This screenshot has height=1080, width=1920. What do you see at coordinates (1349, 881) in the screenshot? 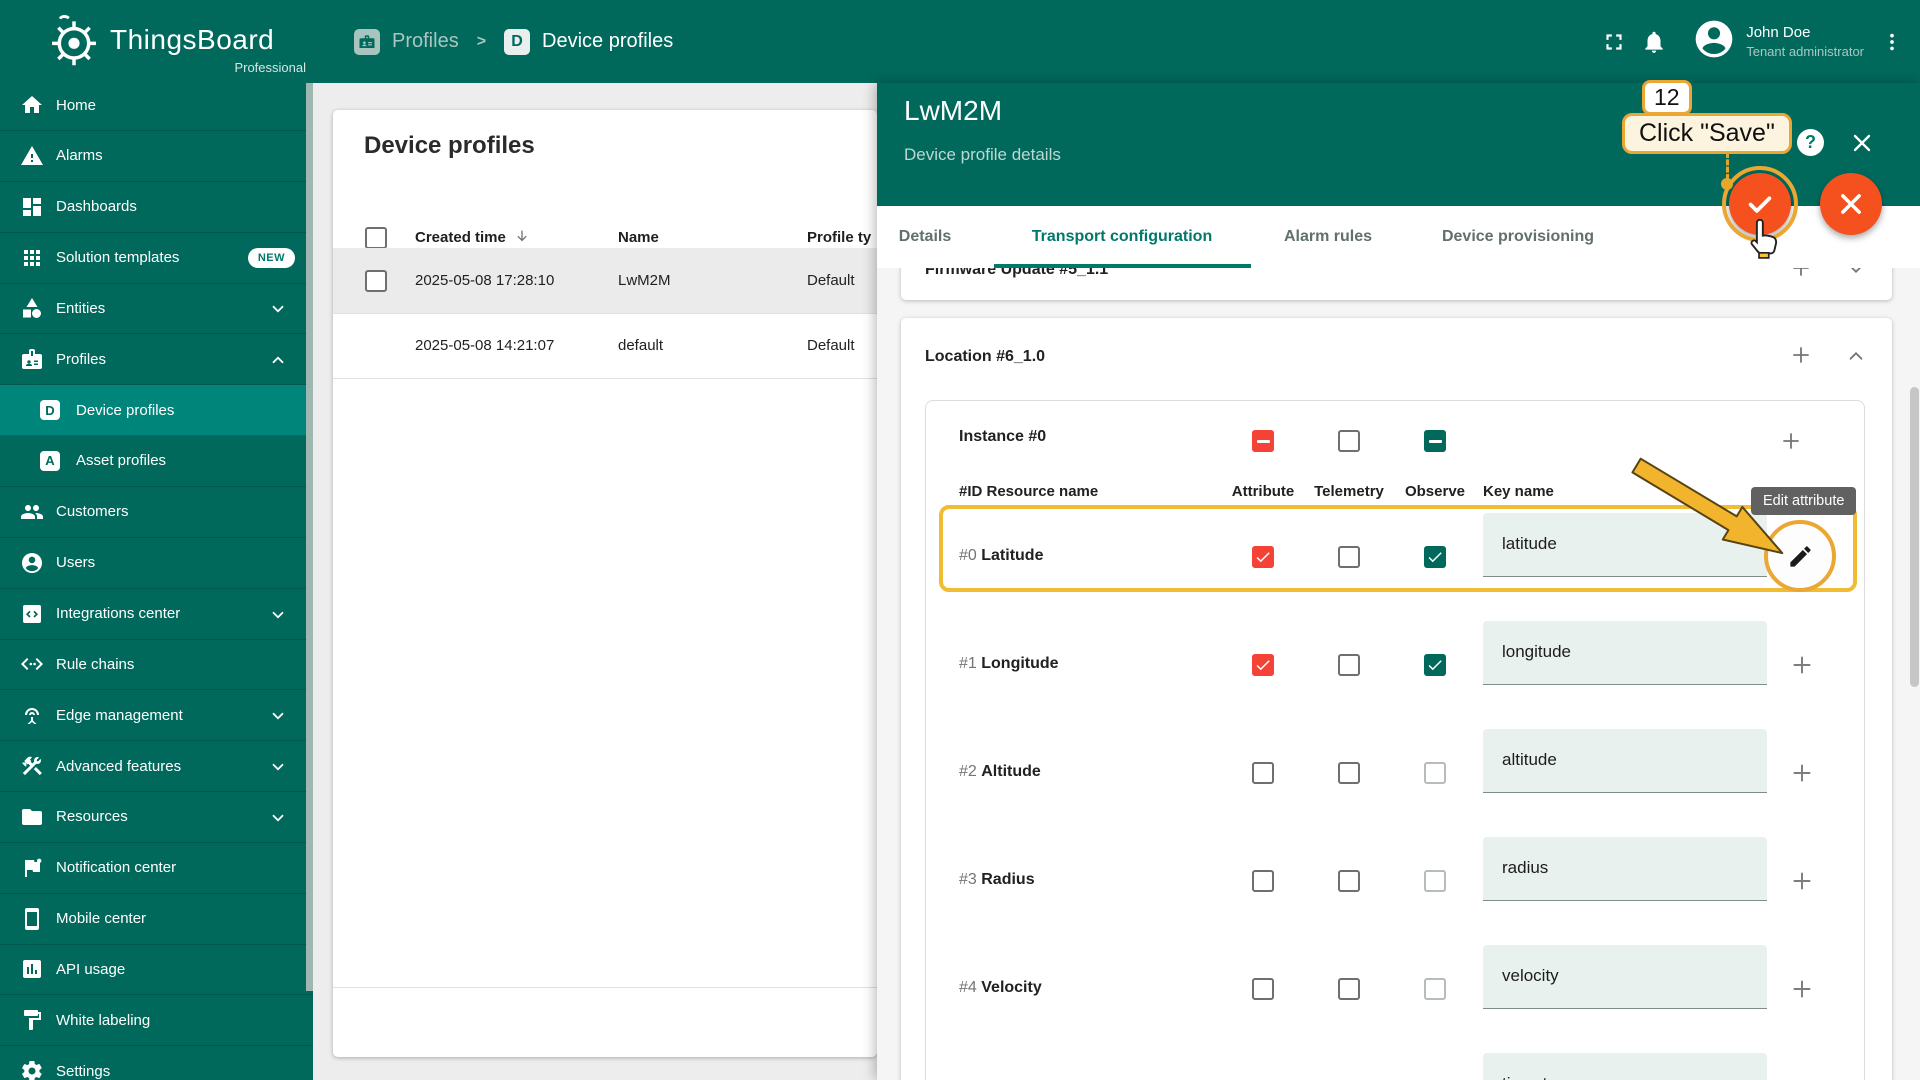
I see `radius-telemetry-checkbox` at bounding box center [1349, 881].